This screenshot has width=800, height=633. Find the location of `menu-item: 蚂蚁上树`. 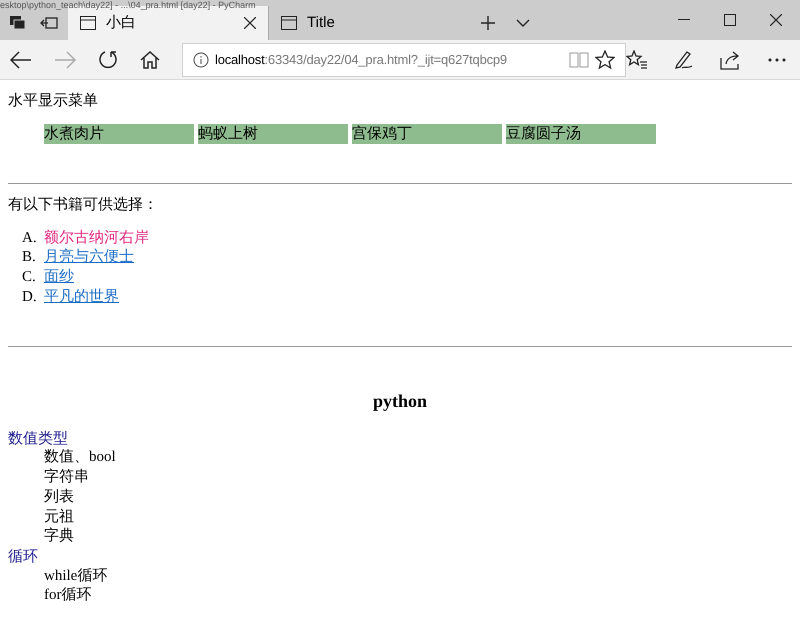

menu-item: 蚂蚁上树 is located at coordinates (273, 134).